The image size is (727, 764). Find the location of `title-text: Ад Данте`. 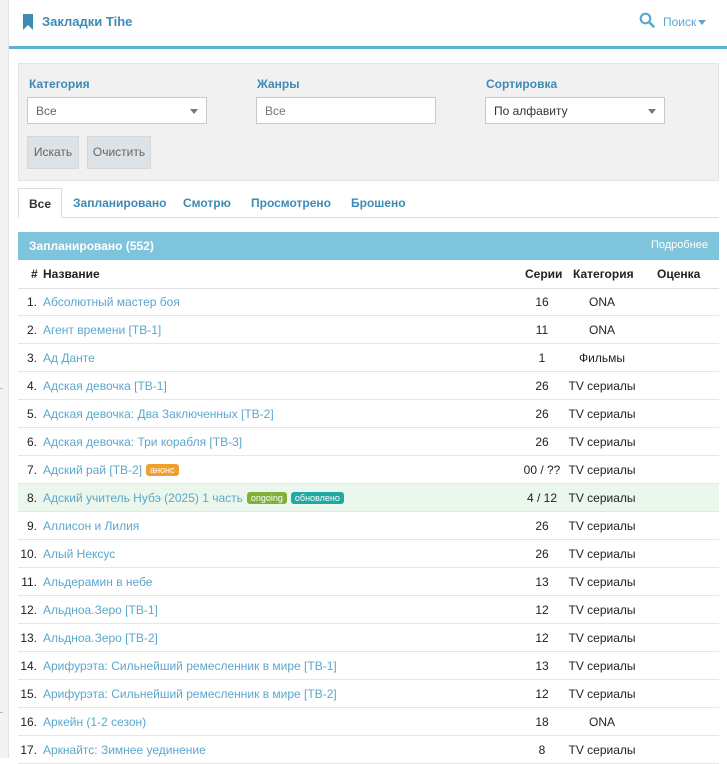

title-text: Ад Данте is located at coordinates (69, 358).